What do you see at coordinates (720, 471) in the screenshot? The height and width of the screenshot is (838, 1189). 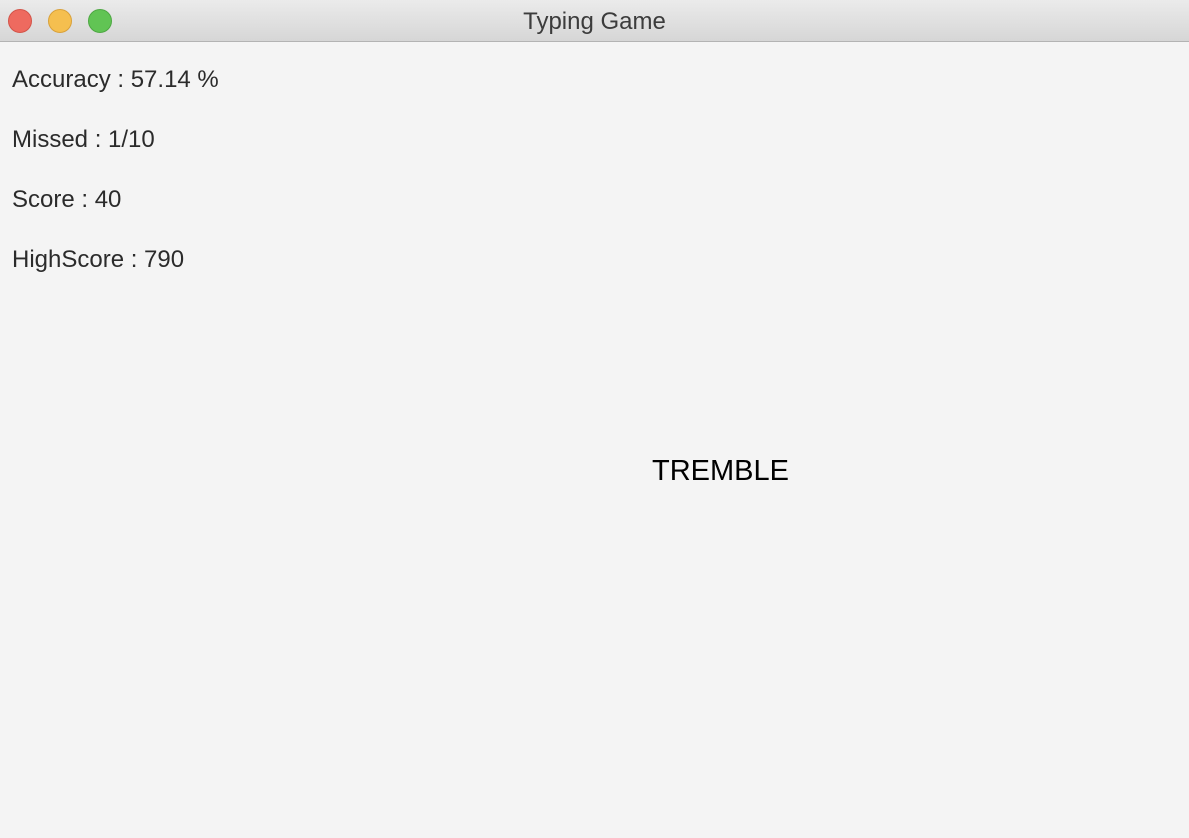 I see `falling-word: TREMBLE` at bounding box center [720, 471].